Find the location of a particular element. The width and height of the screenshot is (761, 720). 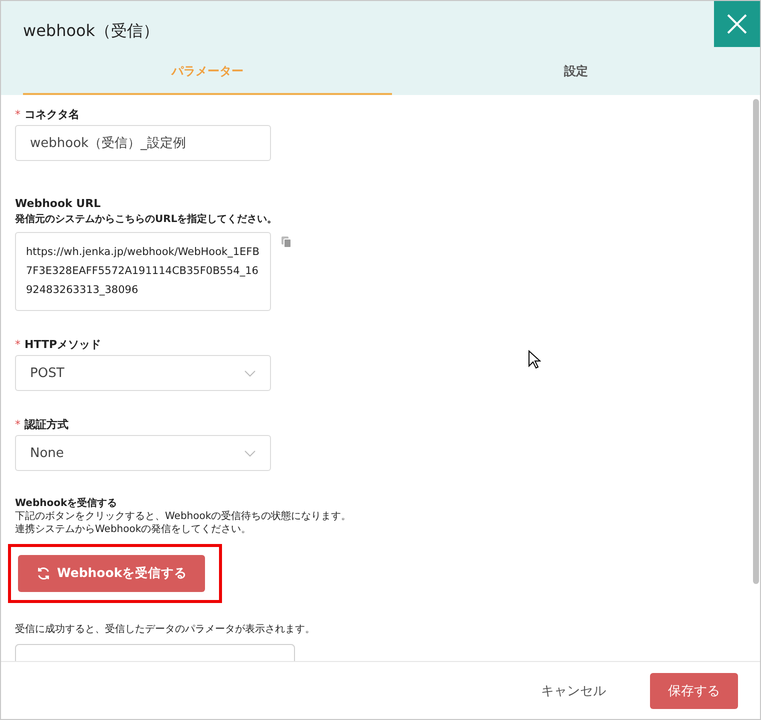

url-field: https://wh.jenka.jp/webhook/WebHook_1EFB7F3E328EAFF5572A191114CB35F0B554_1692483263313_38096 is located at coordinates (143, 271).